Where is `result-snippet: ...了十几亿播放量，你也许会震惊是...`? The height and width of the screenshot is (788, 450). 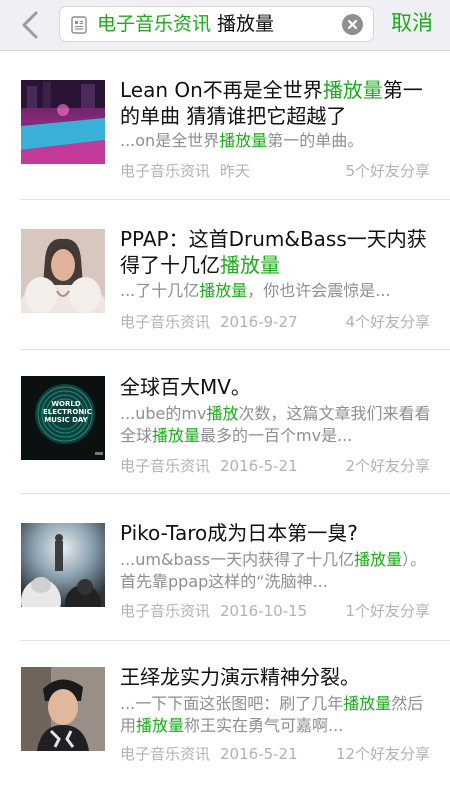
result-snippet: ...了十几亿播放量，你也许会震惊是... is located at coordinates (255, 290).